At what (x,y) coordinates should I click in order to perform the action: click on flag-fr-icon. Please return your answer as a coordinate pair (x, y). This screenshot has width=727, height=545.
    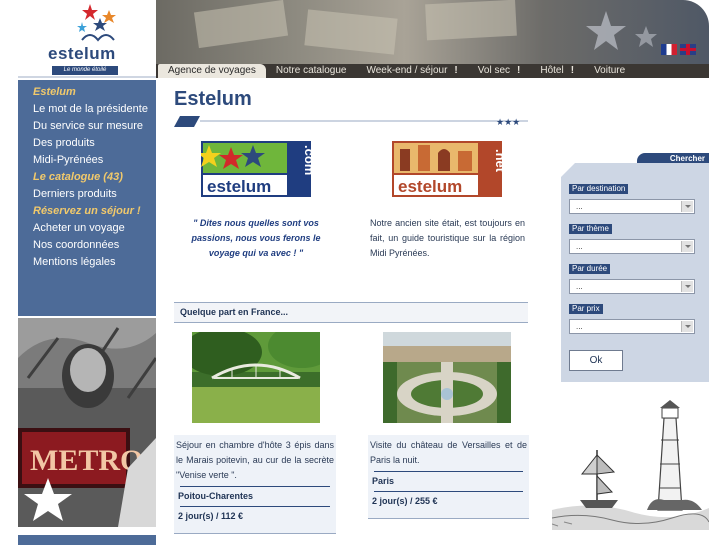
    Looking at the image, I should click on (669, 49).